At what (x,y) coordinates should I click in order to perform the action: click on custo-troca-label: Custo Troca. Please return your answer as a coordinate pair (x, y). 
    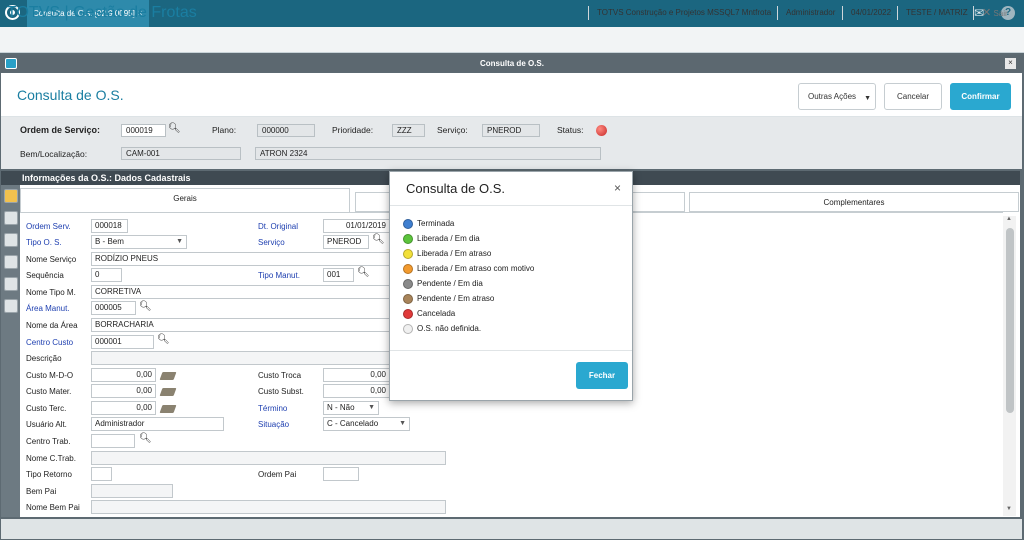
    Looking at the image, I should click on (280, 375).